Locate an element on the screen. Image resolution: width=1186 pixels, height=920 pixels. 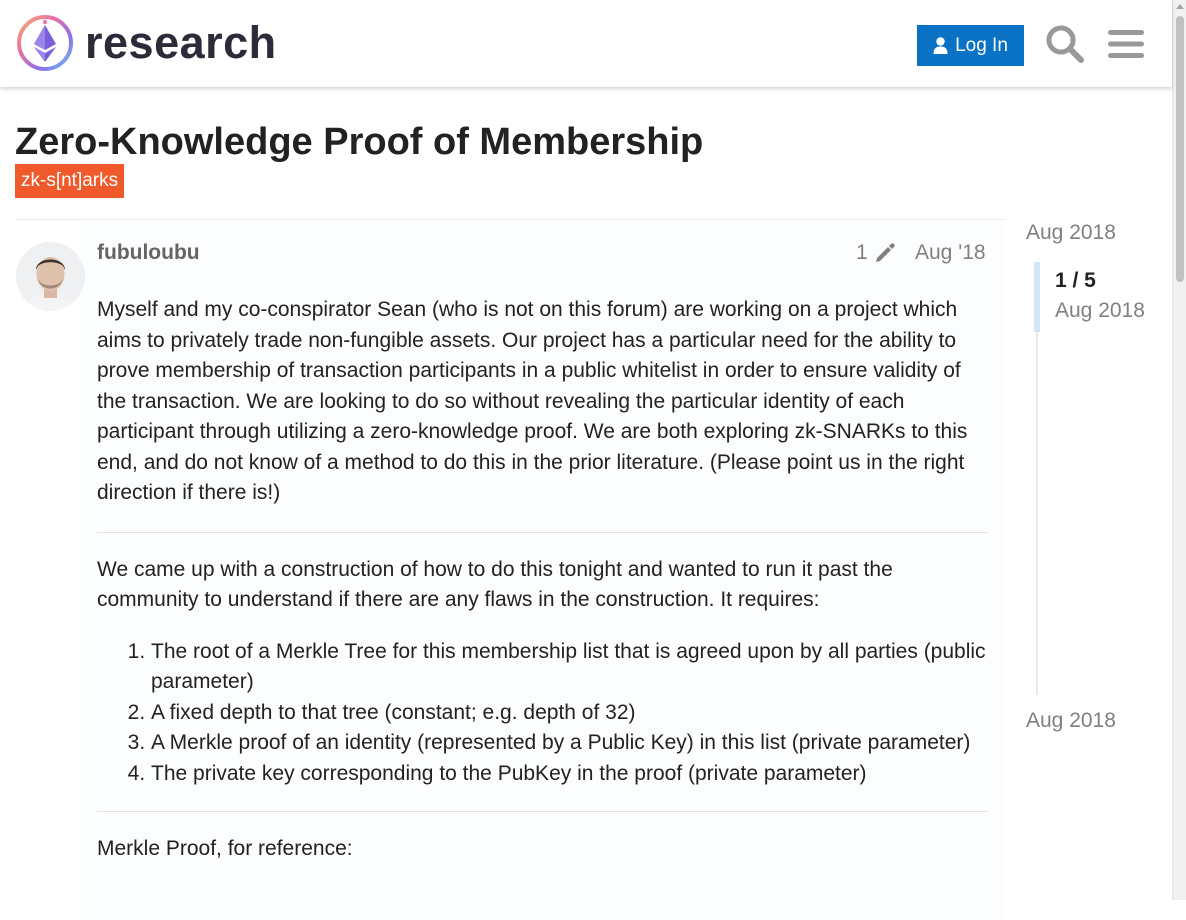
timeline-end-date: Aug 2018 is located at coordinates (1071, 721).